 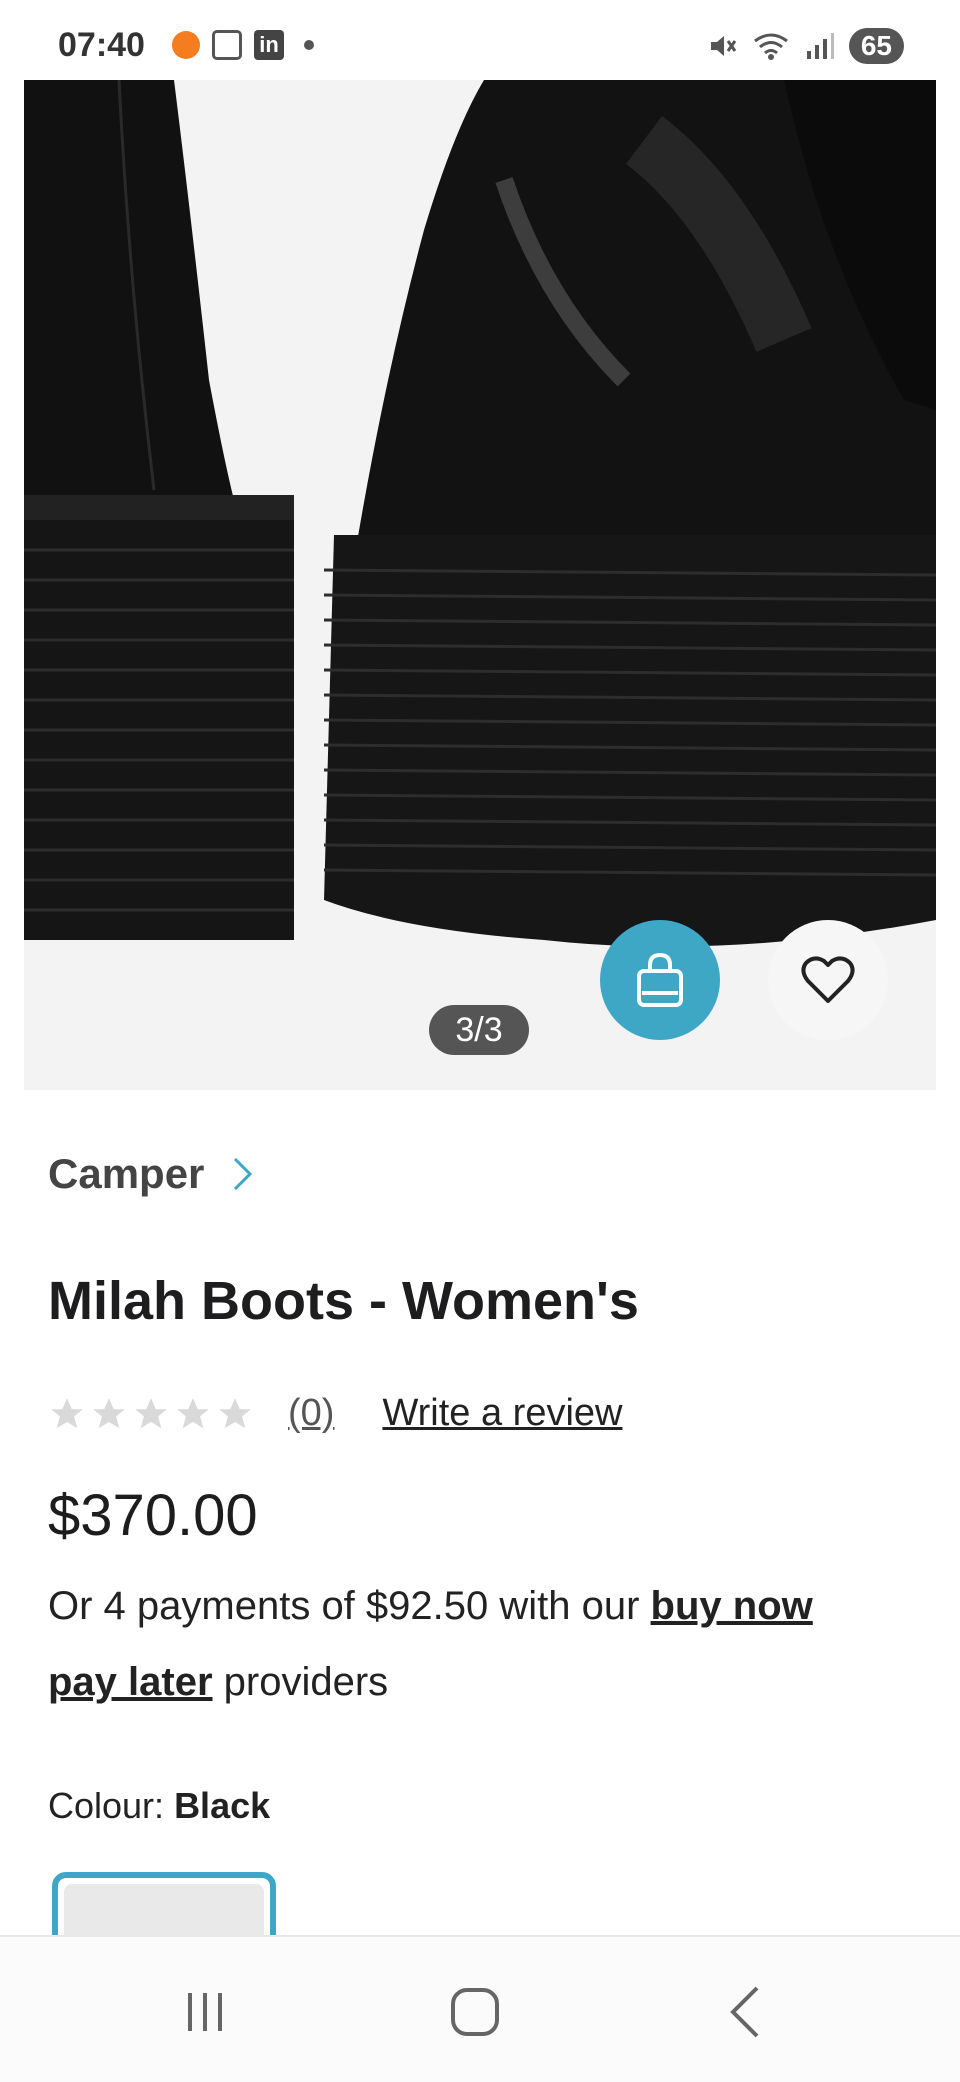 What do you see at coordinates (111, 1805) in the screenshot?
I see `colour-label: Colour:` at bounding box center [111, 1805].